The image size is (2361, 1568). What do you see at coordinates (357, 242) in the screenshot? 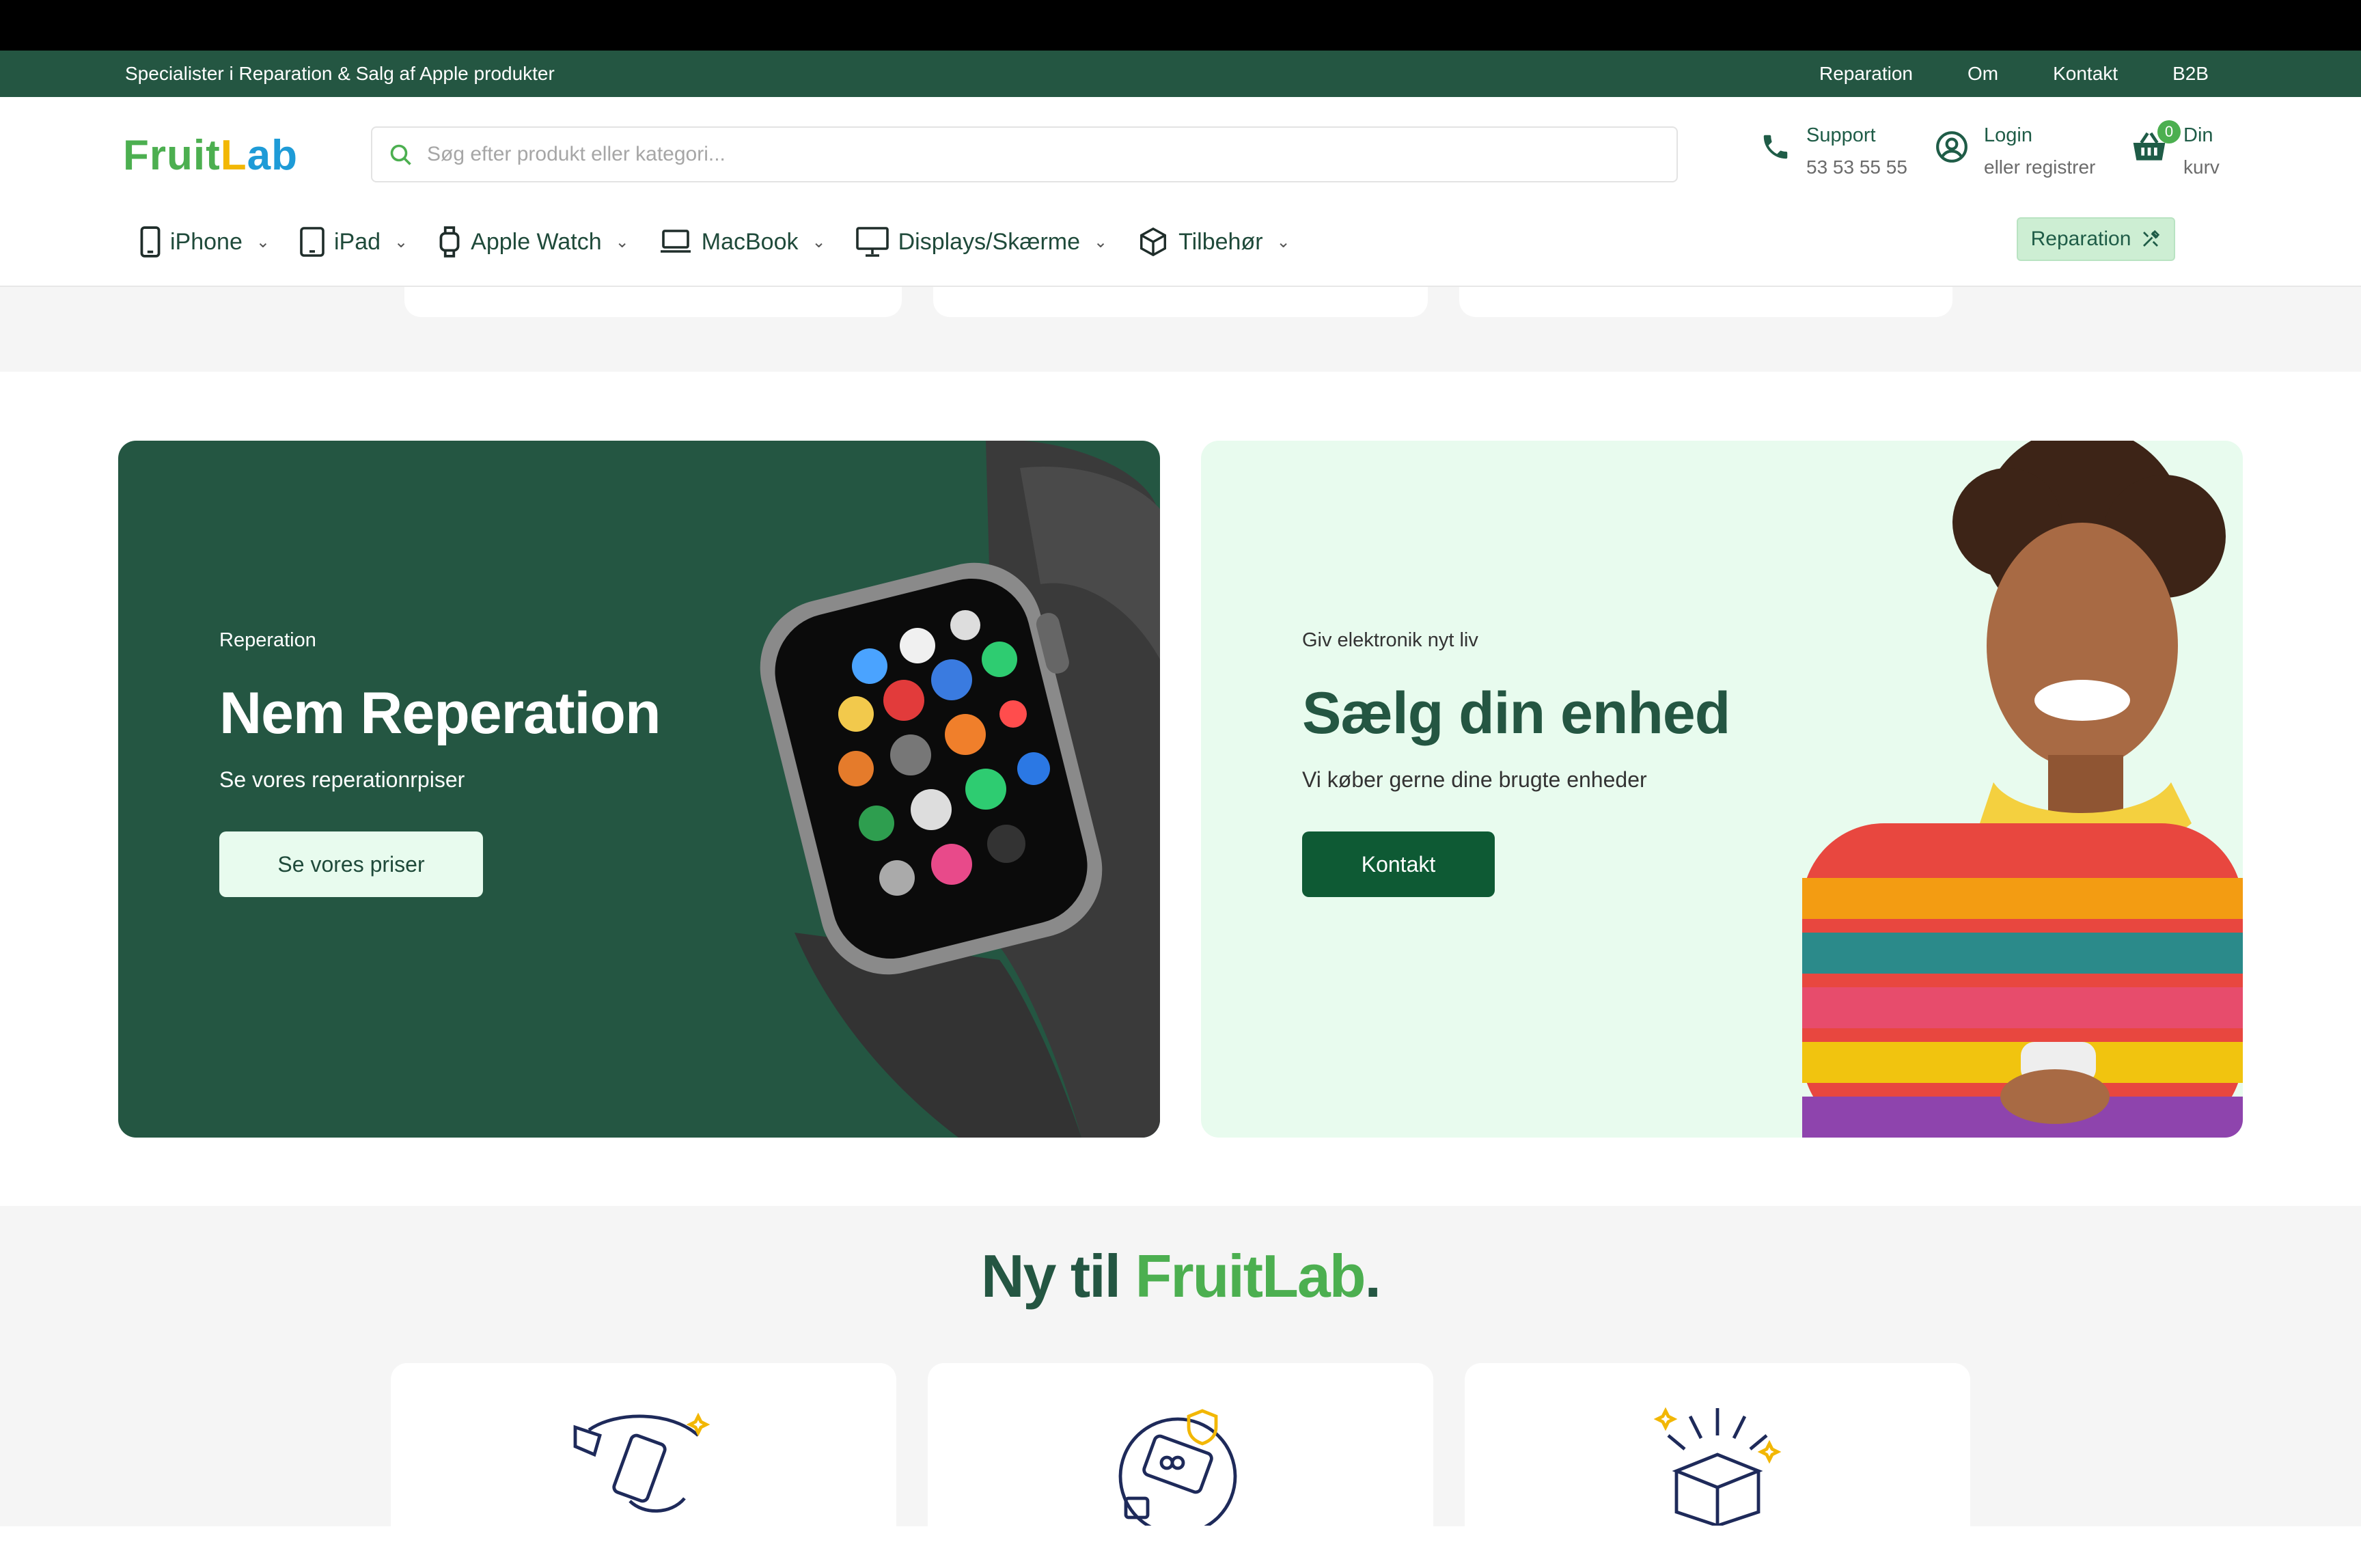
I see `nav-label: iPad` at bounding box center [357, 242].